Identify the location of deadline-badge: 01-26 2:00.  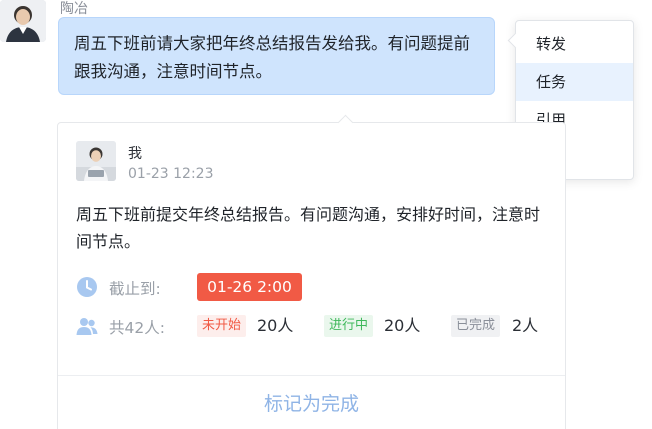
(249, 287).